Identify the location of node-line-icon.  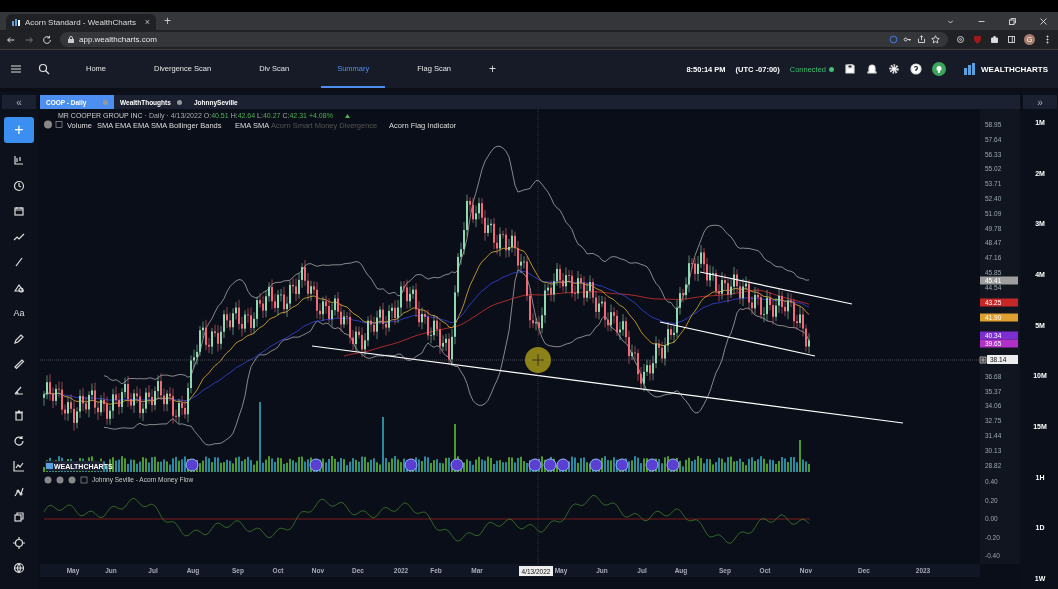
(19, 491).